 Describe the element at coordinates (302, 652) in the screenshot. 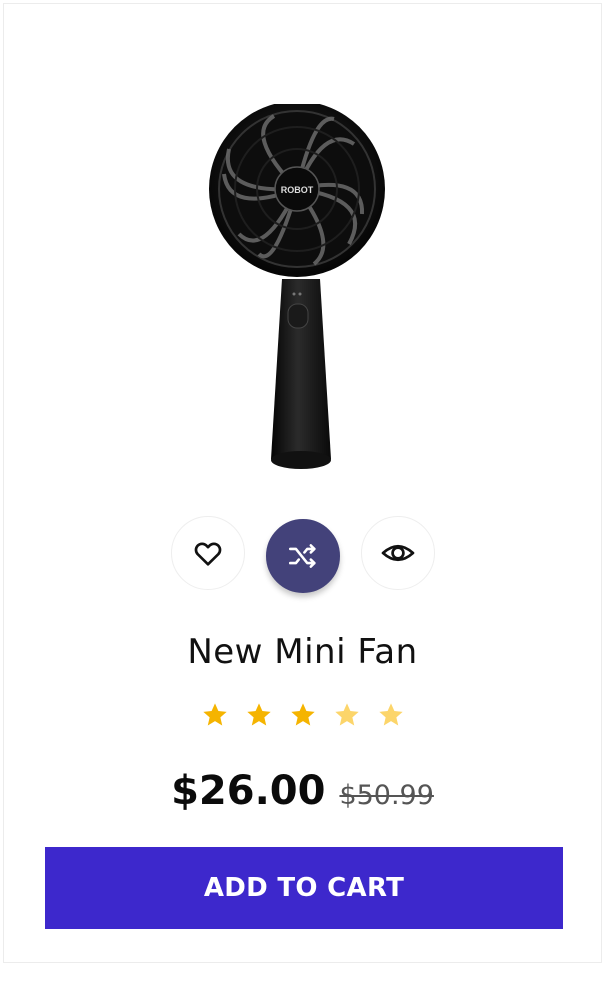

I see `product-title: New Mini Fan` at that location.